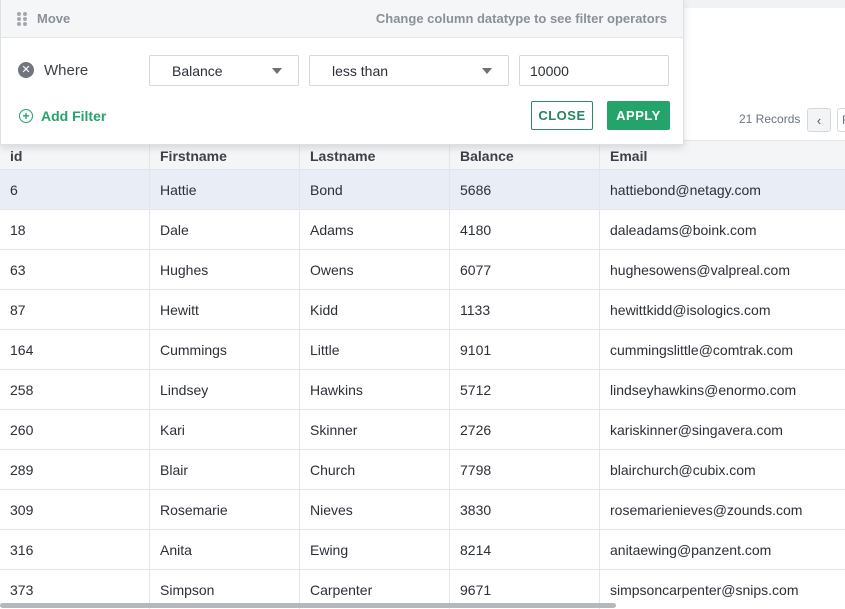 The image size is (845, 609). Describe the element at coordinates (722, 269) in the screenshot. I see `cell-email: hughesowens@valpreal.com` at that location.